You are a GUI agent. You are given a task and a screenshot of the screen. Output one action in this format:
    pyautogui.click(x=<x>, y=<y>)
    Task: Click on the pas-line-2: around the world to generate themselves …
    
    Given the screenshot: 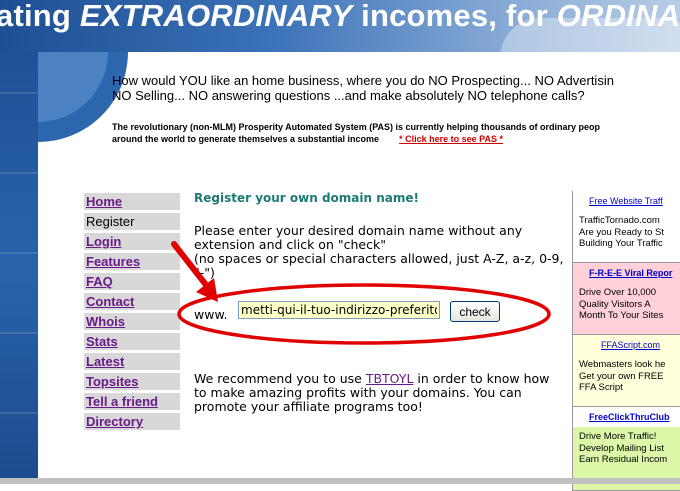 What is the action you would take?
    pyautogui.click(x=246, y=139)
    